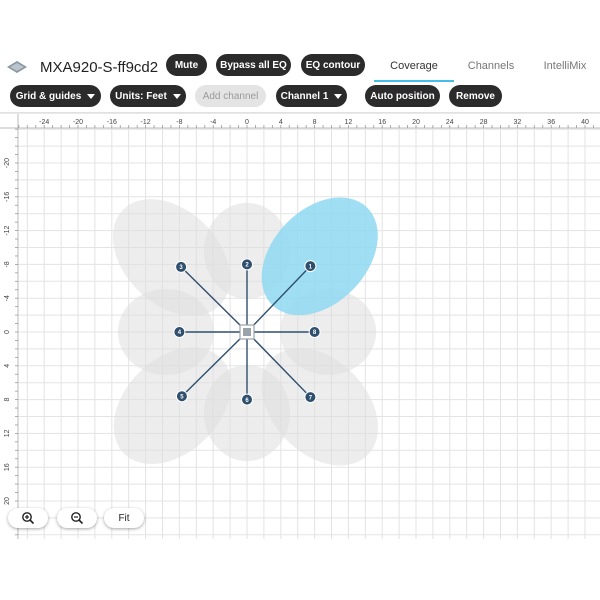  I want to click on channel-dropdown: Channel 1, so click(311, 96).